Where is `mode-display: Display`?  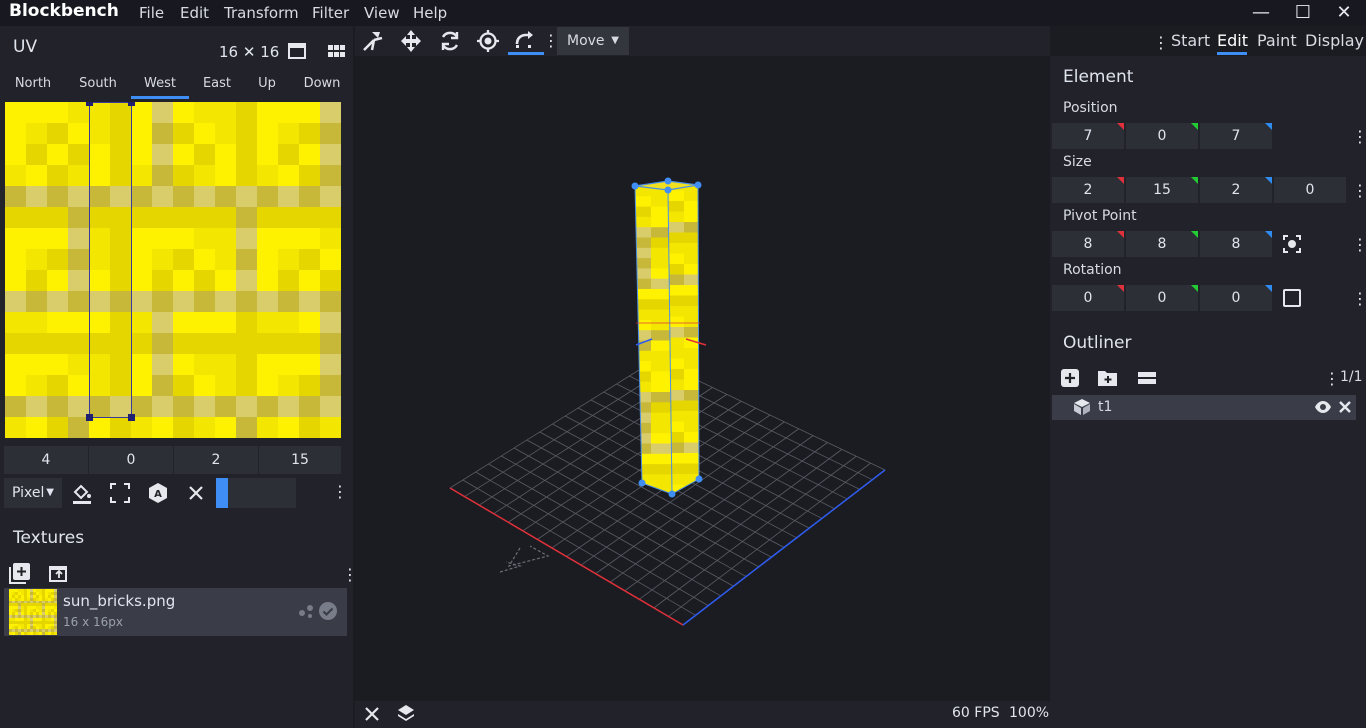 mode-display: Display is located at coordinates (1334, 40).